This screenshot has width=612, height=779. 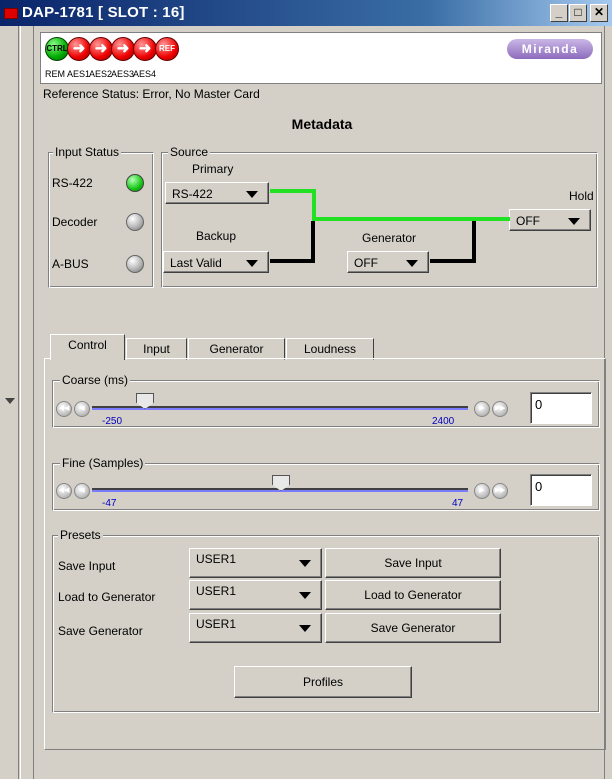 I want to click on ref-status-icon: REF, so click(x=167, y=49).